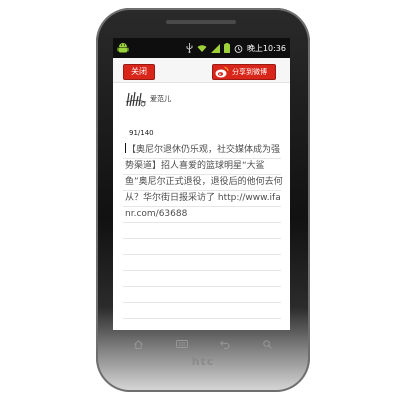  What do you see at coordinates (215, 48) in the screenshot?
I see `signal-icon` at bounding box center [215, 48].